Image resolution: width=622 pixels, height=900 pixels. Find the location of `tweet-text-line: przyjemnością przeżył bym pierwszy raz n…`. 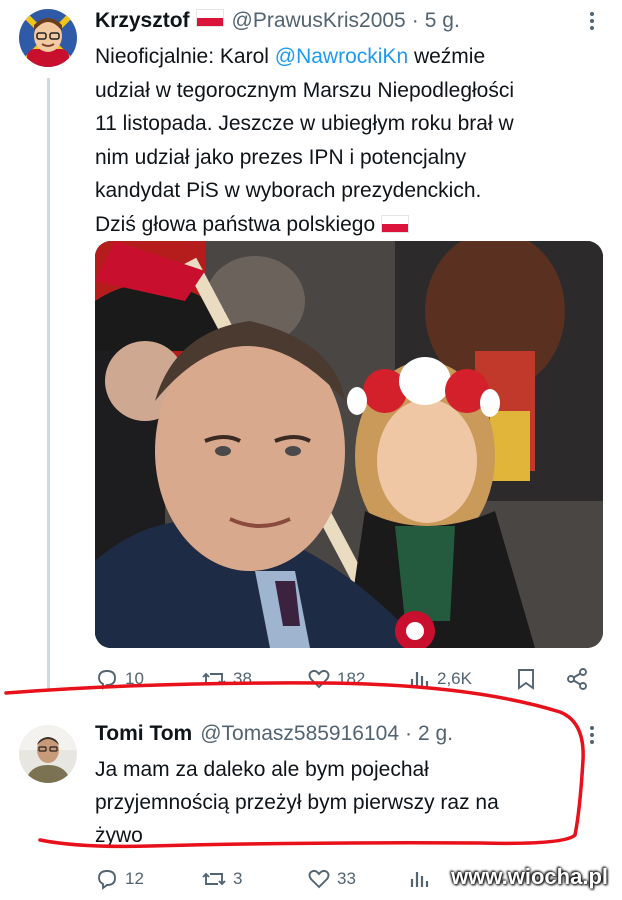

tweet-text-line: przyjemnością przeżył bym pierwszy raz n… is located at coordinates (297, 802).